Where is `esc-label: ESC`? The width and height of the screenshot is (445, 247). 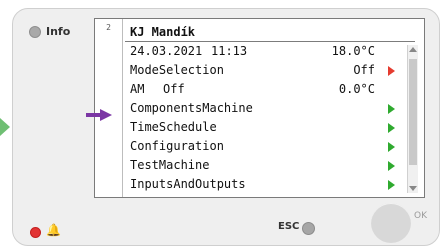
esc-label: ESC is located at coordinates (289, 226).